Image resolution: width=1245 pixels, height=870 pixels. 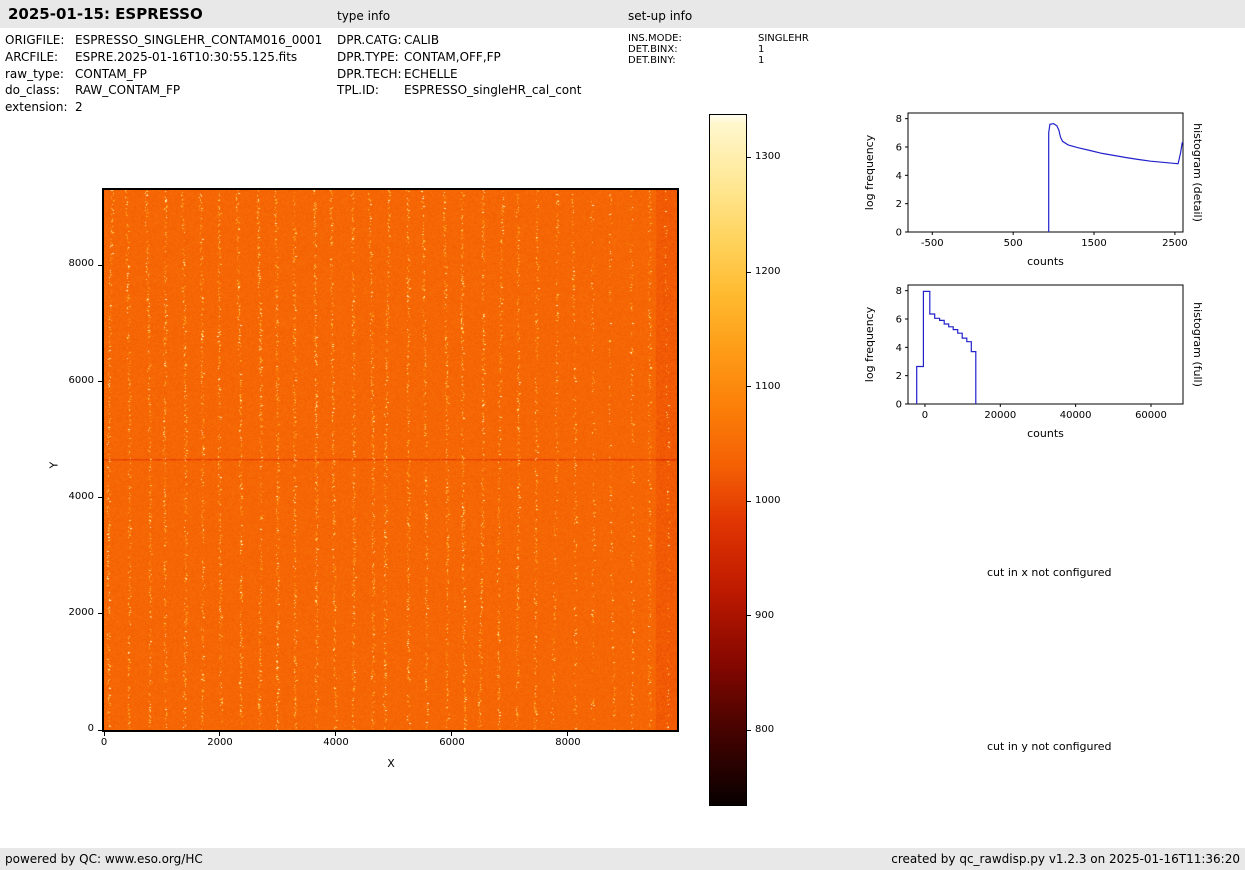 What do you see at coordinates (104, 859) in the screenshot?
I see `footer-left-text: powered by QC: www.eso.org/HC` at bounding box center [104, 859].